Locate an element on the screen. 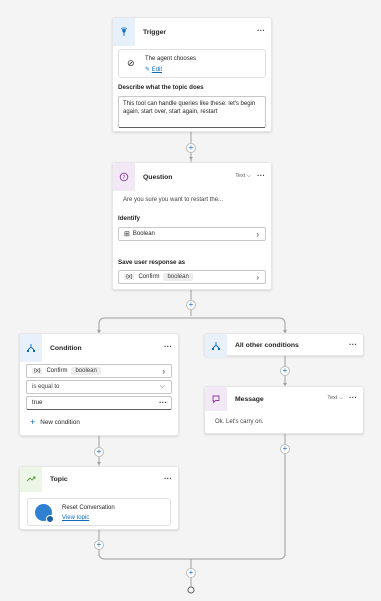 The height and width of the screenshot is (601, 381). topic-node: Topic ··· Reset Conversation View topic is located at coordinates (99, 498).